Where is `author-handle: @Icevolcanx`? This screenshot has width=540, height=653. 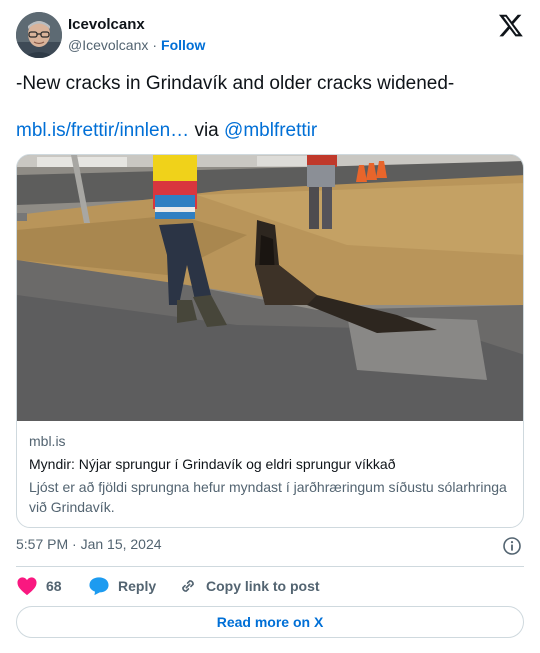
author-handle: @Icevolcanx is located at coordinates (108, 45).